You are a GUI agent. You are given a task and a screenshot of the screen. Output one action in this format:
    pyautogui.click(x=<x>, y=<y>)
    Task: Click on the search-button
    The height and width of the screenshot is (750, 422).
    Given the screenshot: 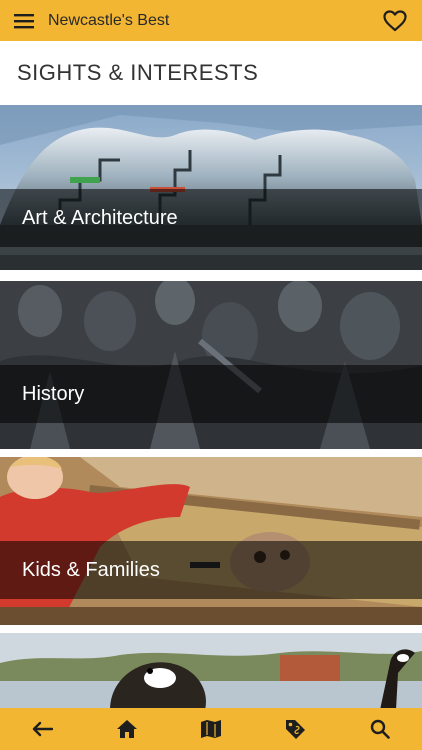 What is the action you would take?
    pyautogui.click(x=380, y=729)
    